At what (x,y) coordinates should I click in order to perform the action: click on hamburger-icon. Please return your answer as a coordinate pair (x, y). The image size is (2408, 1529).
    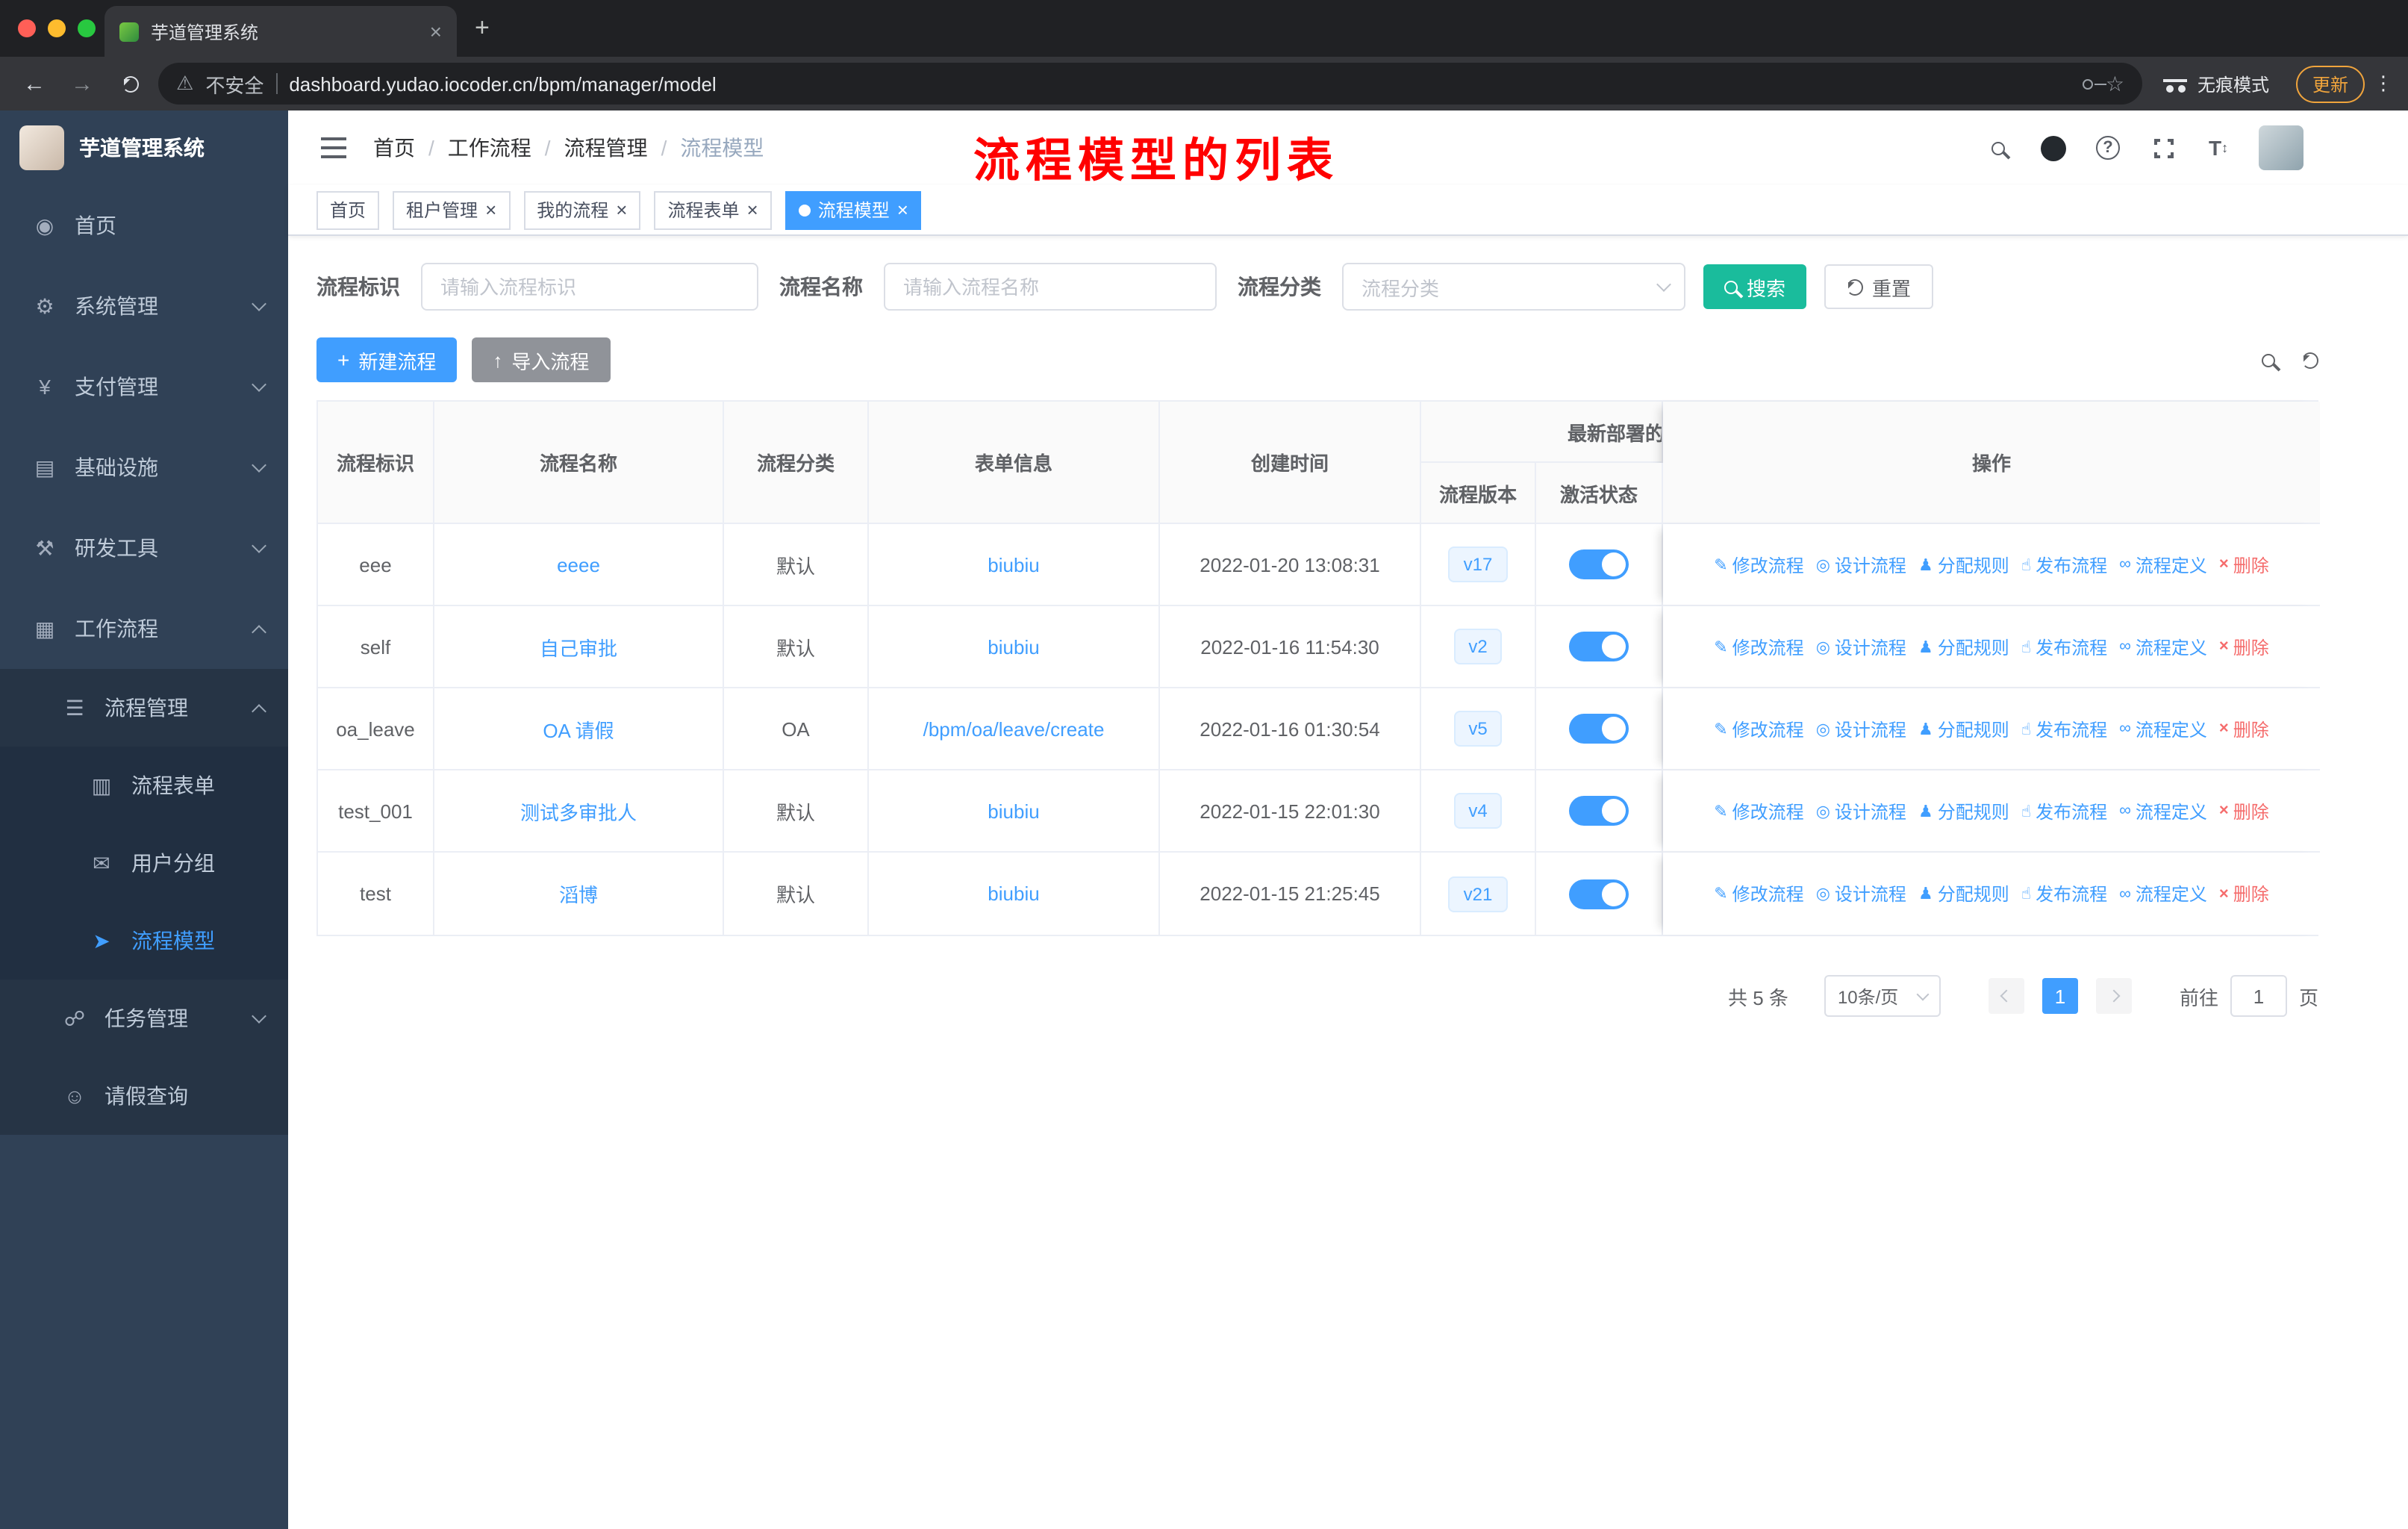
    Looking at the image, I should click on (333, 147).